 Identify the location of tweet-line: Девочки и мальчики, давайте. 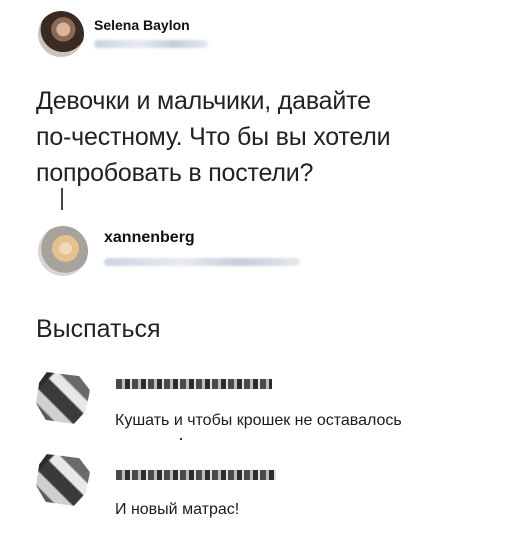
(203, 101).